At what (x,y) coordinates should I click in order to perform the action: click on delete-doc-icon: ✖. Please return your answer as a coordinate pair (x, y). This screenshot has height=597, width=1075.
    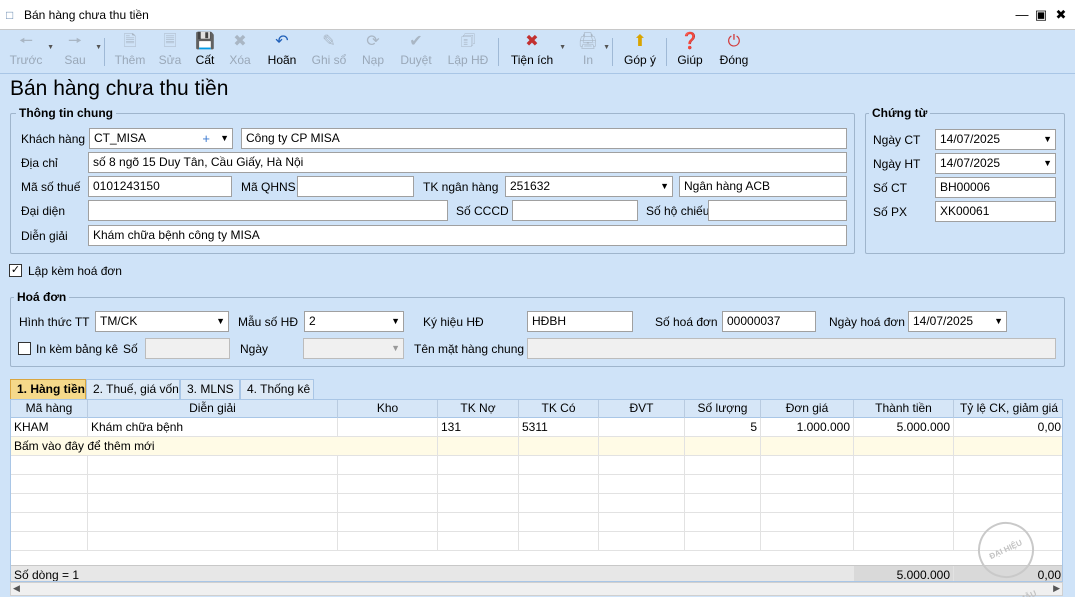
    Looking at the image, I should click on (240, 41).